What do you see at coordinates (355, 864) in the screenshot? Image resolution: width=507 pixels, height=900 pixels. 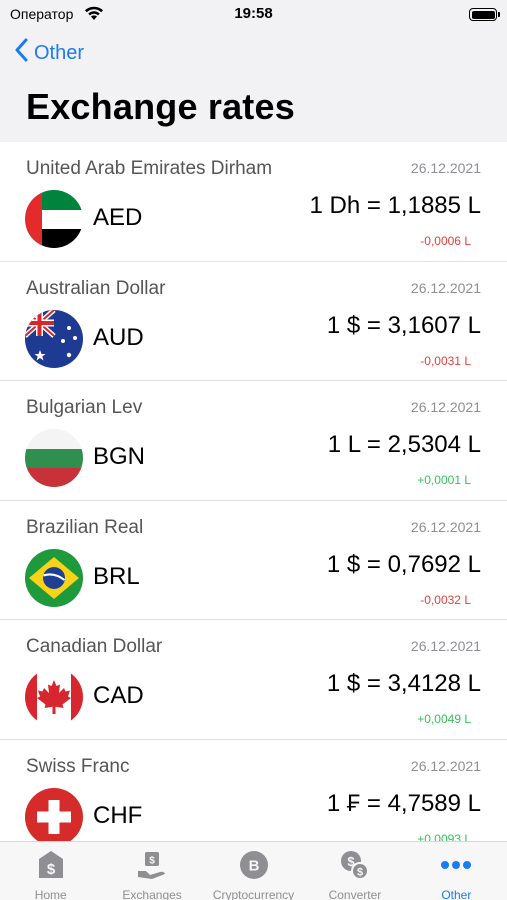 I see `converter-icon: $ $` at bounding box center [355, 864].